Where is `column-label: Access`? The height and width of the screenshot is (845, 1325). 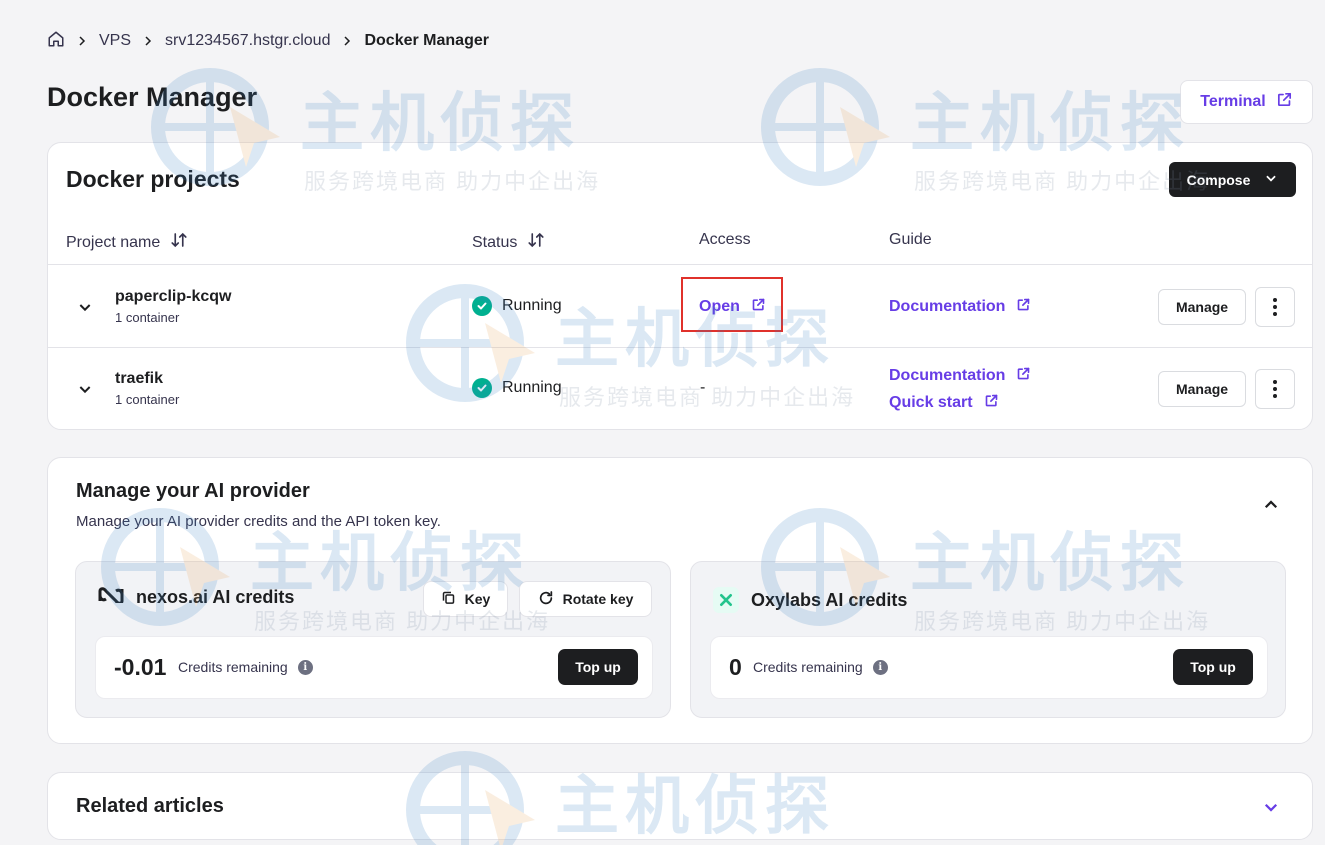 column-label: Access is located at coordinates (725, 239).